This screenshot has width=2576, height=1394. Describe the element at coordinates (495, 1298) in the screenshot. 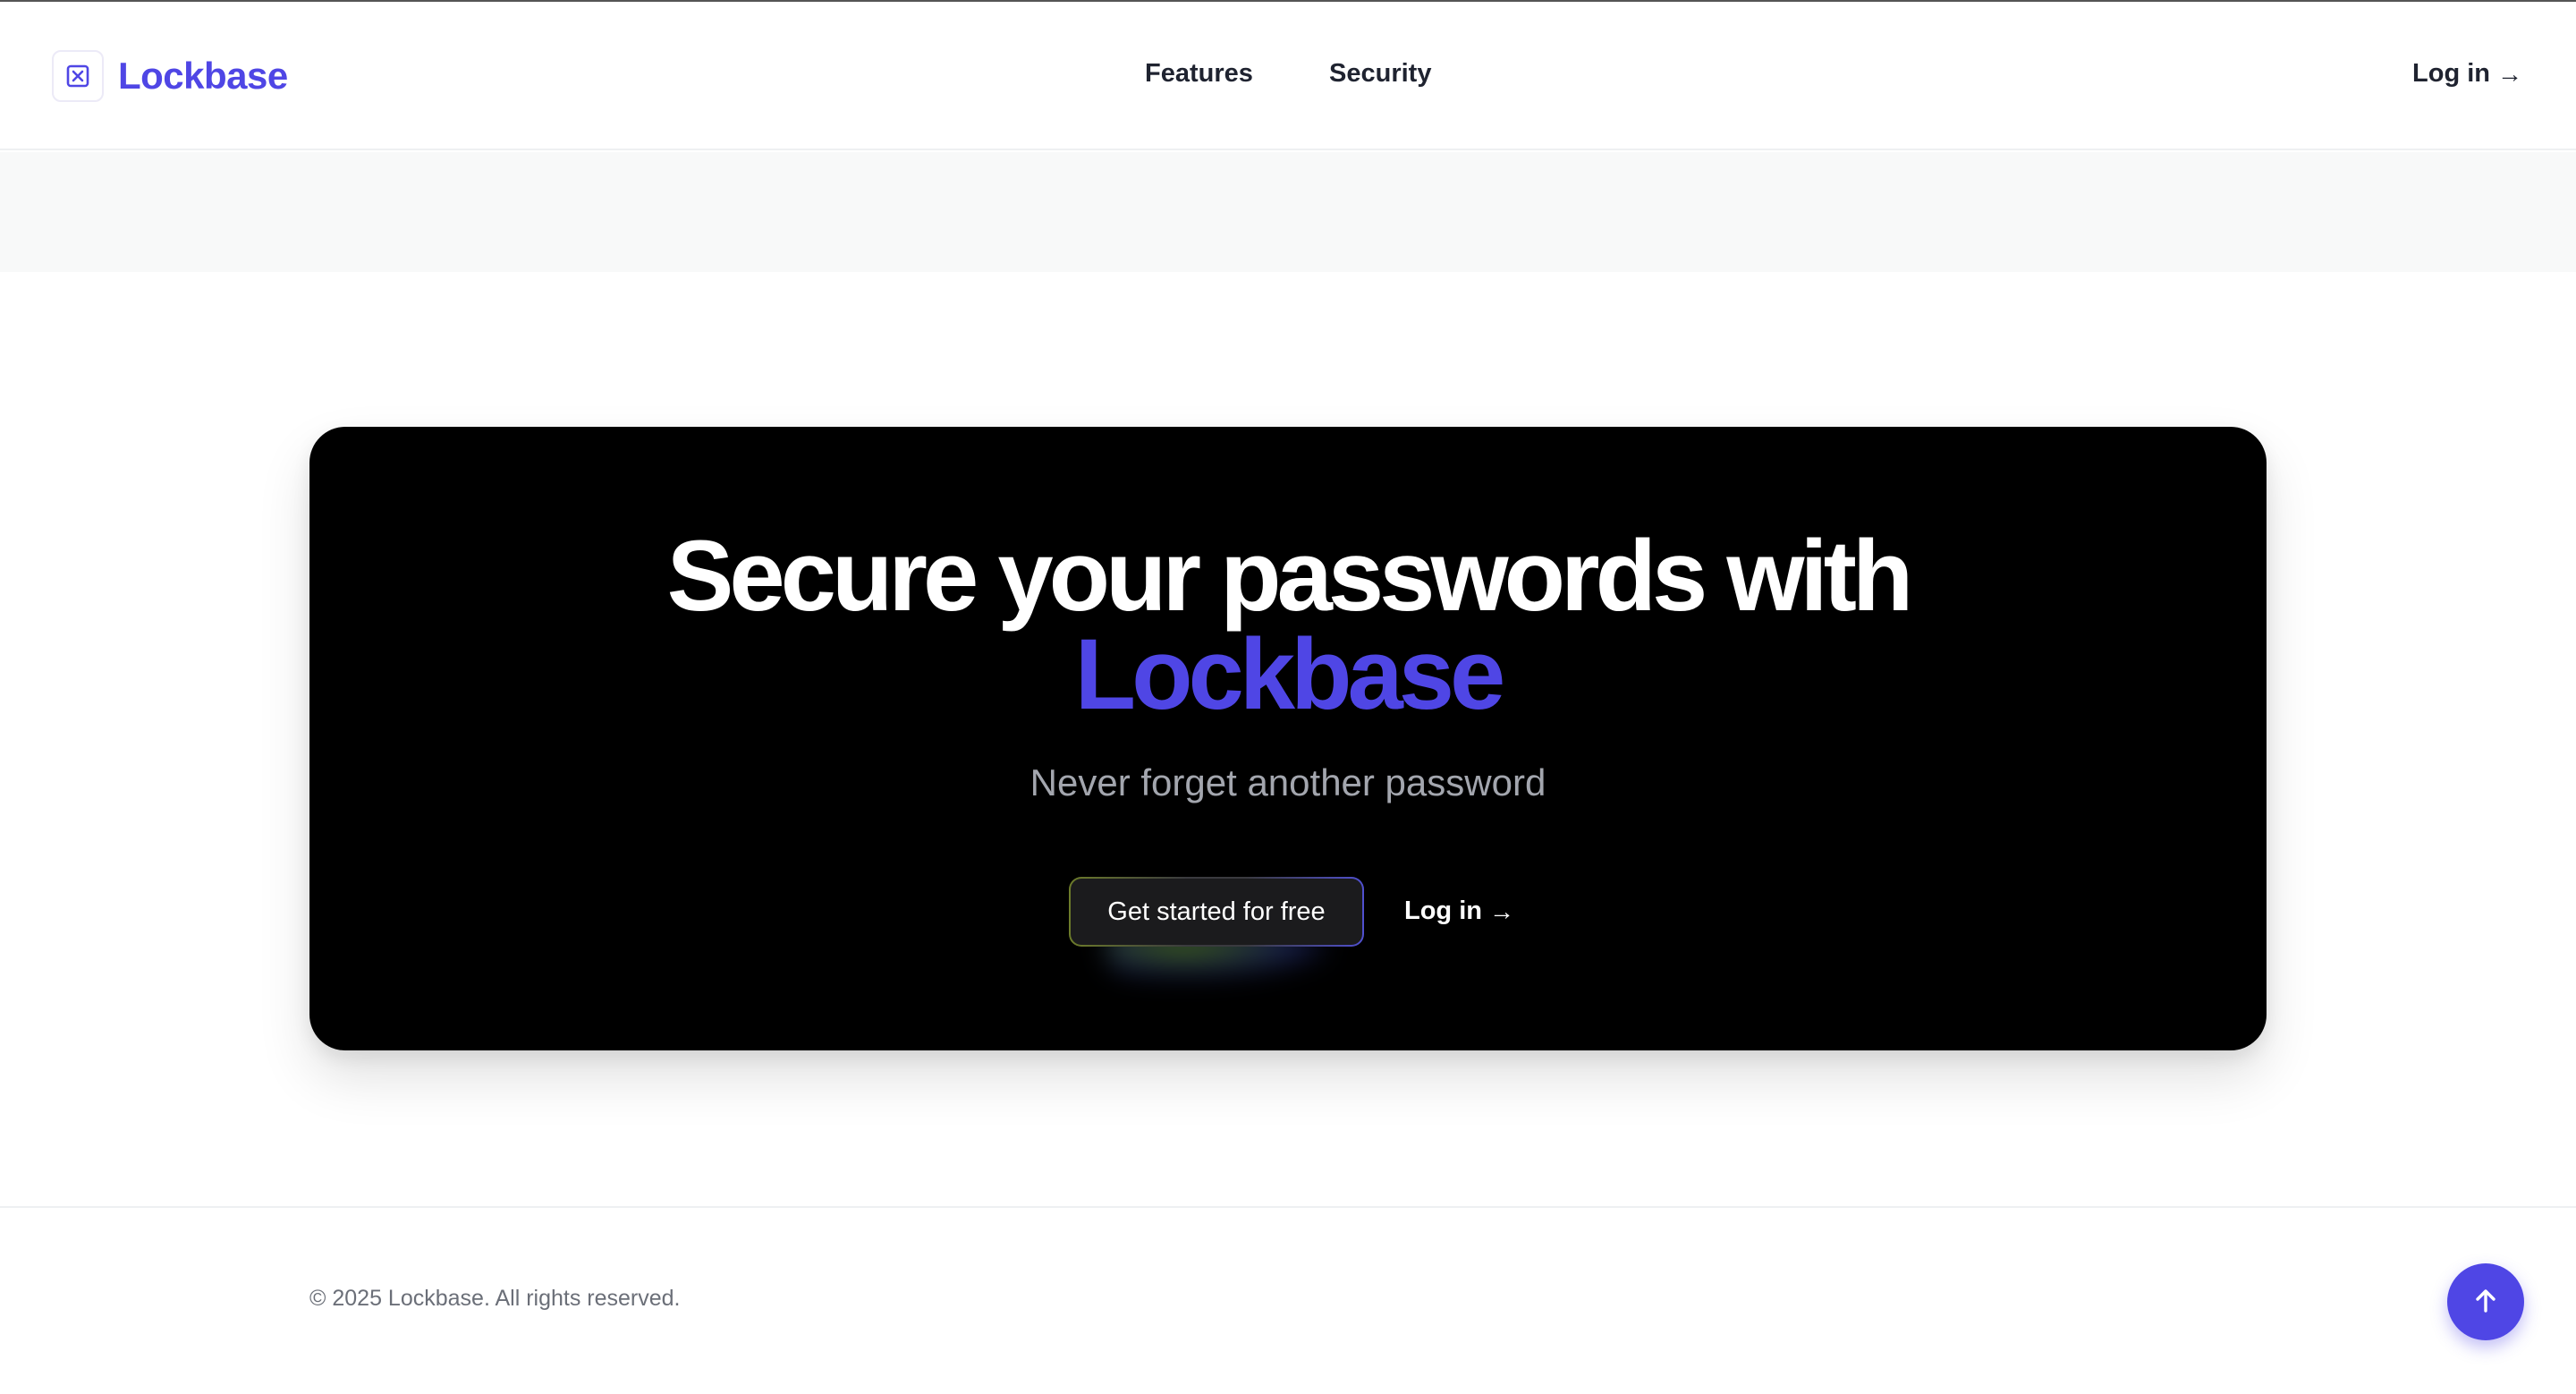

I see `copyright-text: © 2025 Lockbase. All rights reserved.` at that location.